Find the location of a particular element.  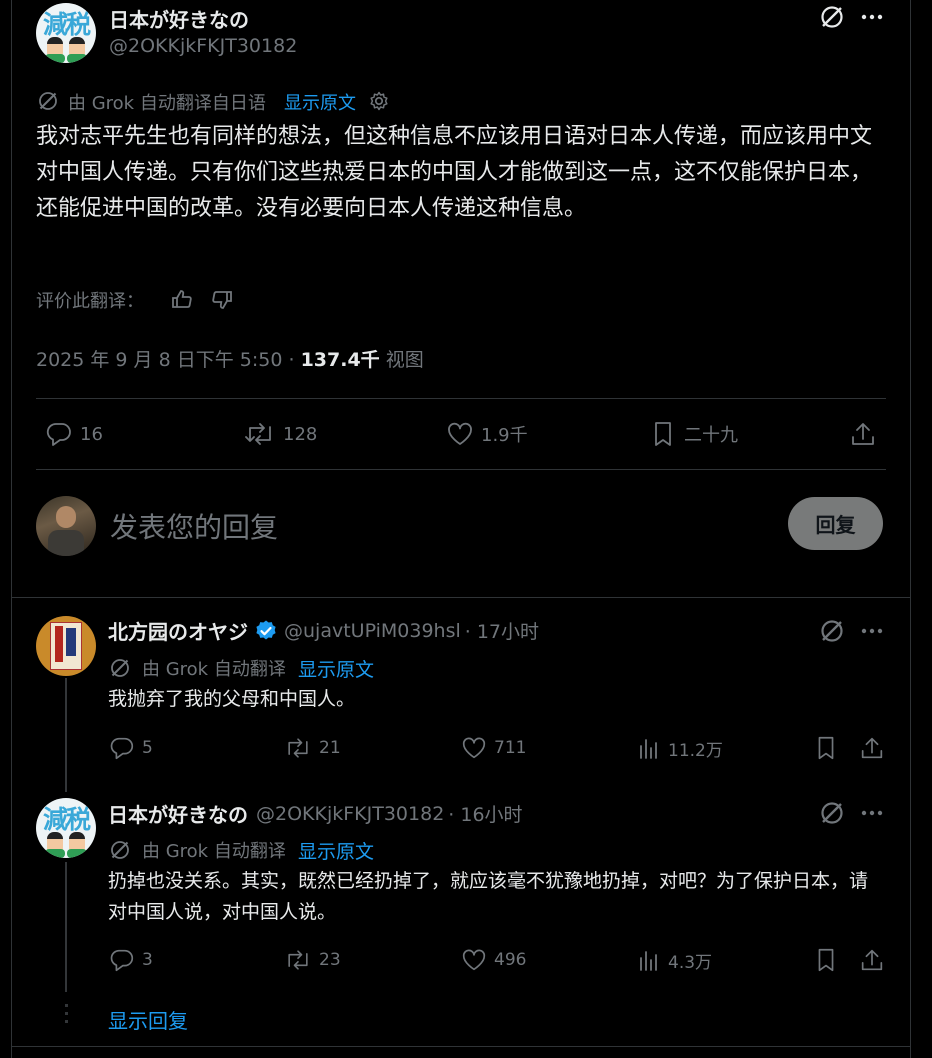

rate-translation-label: 评价此翻译： is located at coordinates (90, 301).